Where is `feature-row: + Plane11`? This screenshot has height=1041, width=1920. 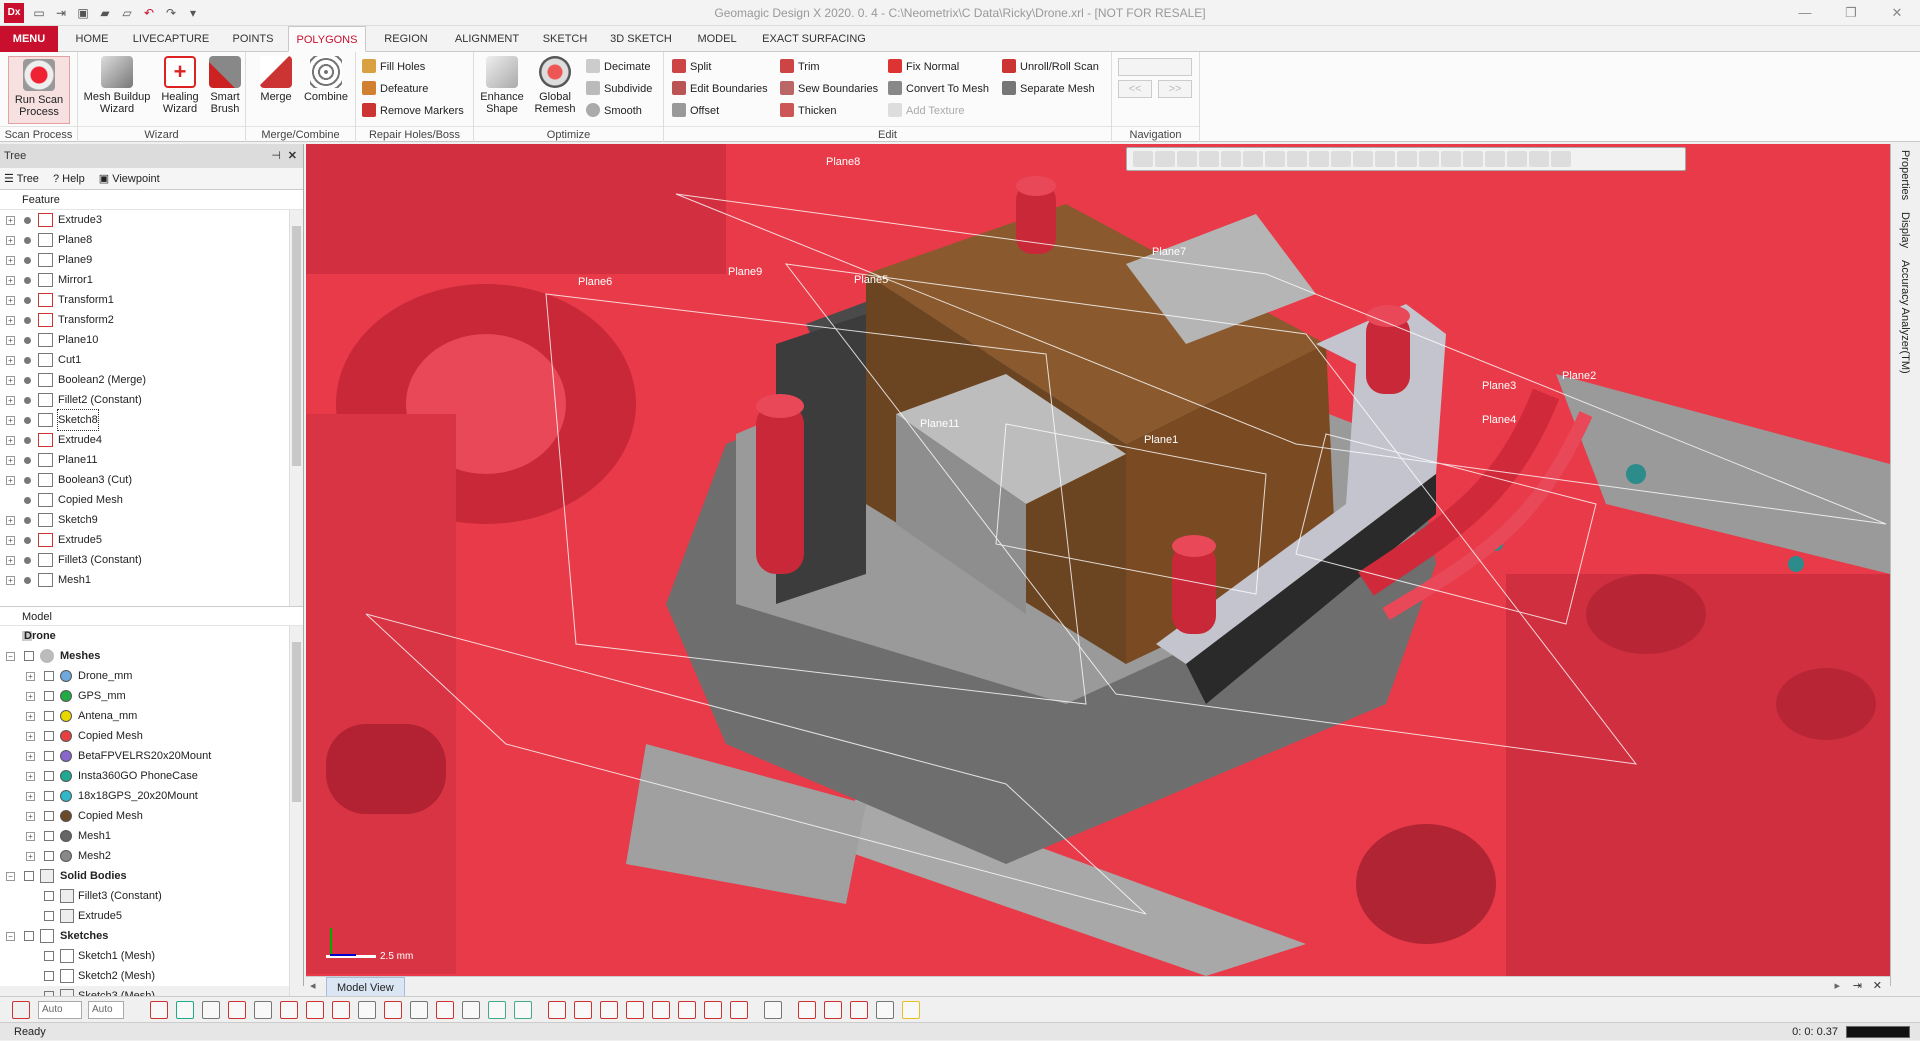
feature-row: + Plane11 is located at coordinates (151, 460).